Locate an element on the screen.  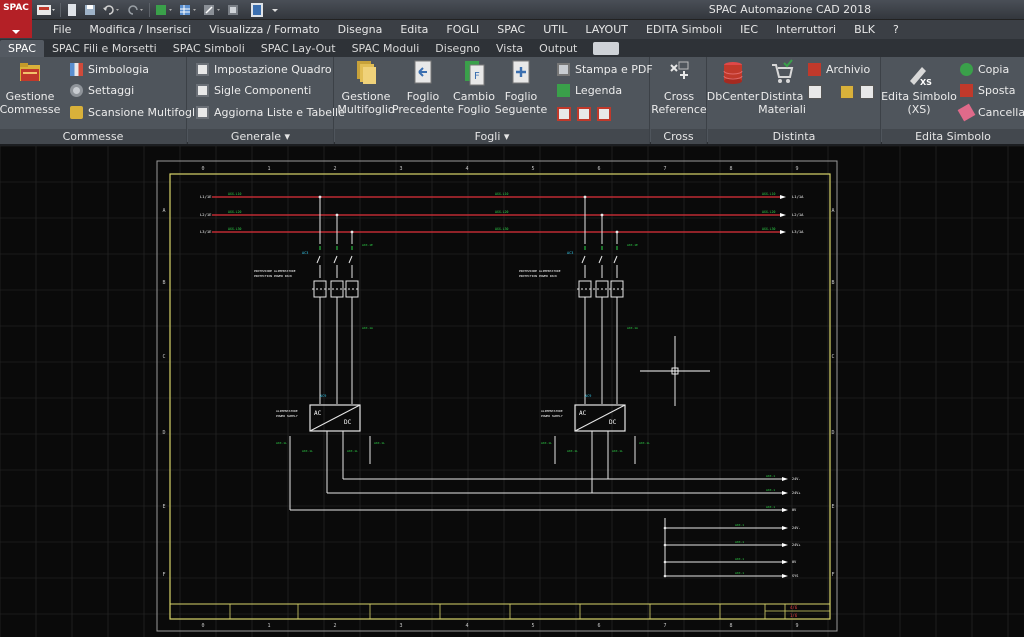
spac-logo: SPAC is located at coordinates (16, 19).